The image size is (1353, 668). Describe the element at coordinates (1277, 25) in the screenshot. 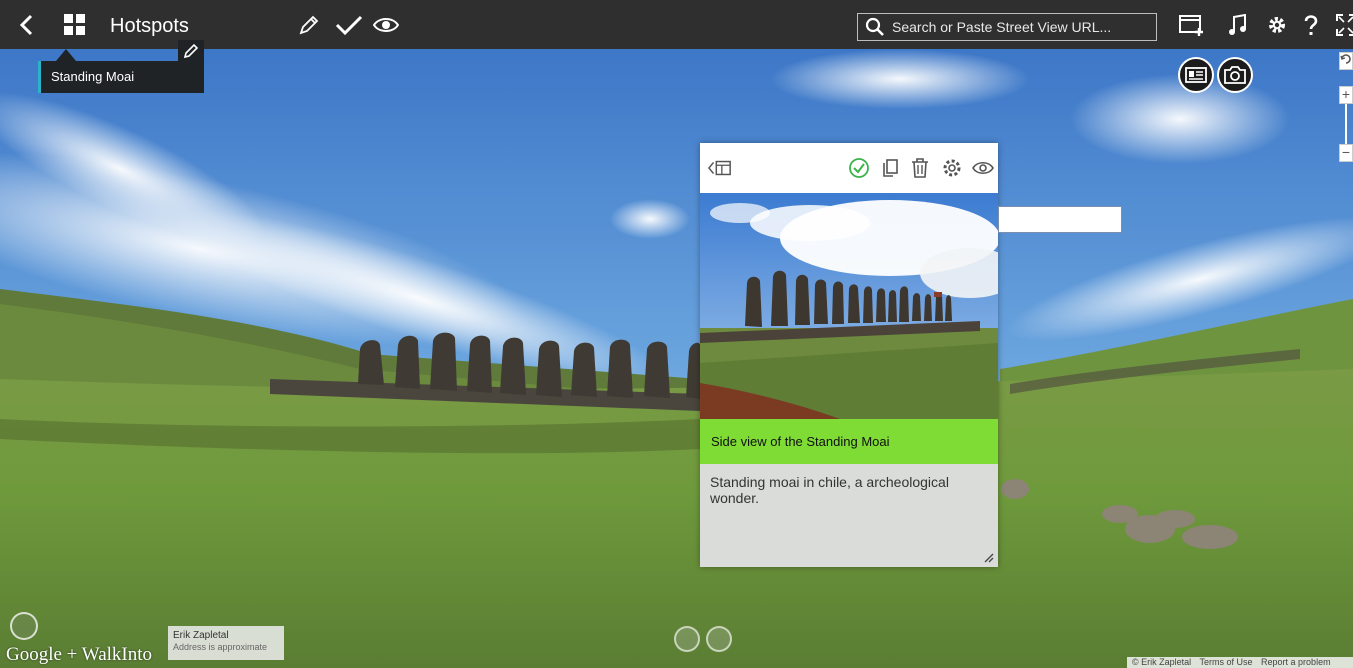

I see `gear-settings-icon` at that location.